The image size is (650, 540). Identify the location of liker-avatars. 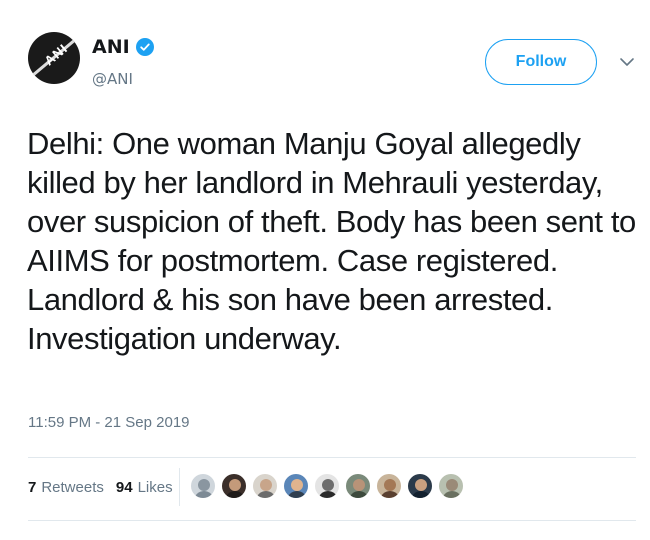
(329, 486).